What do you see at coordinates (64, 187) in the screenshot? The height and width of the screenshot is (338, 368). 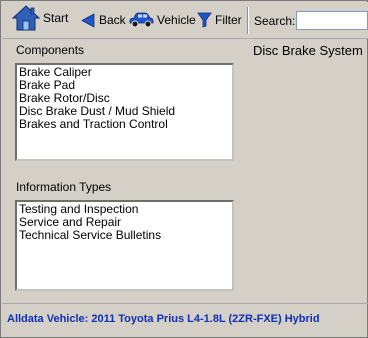 I see `information-types-heading: Information Types` at bounding box center [64, 187].